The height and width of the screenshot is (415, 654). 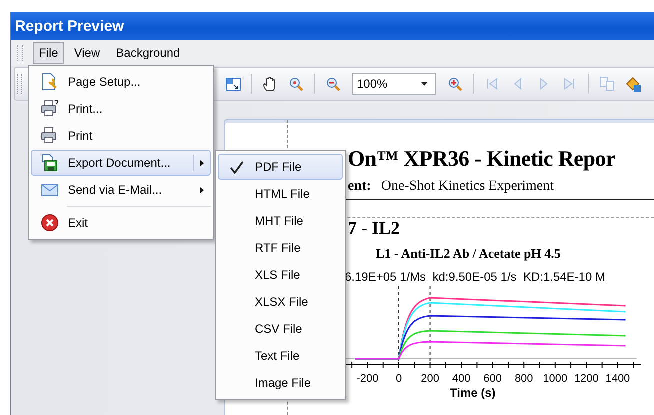 I want to click on experiment-label: ent:, so click(x=360, y=187).